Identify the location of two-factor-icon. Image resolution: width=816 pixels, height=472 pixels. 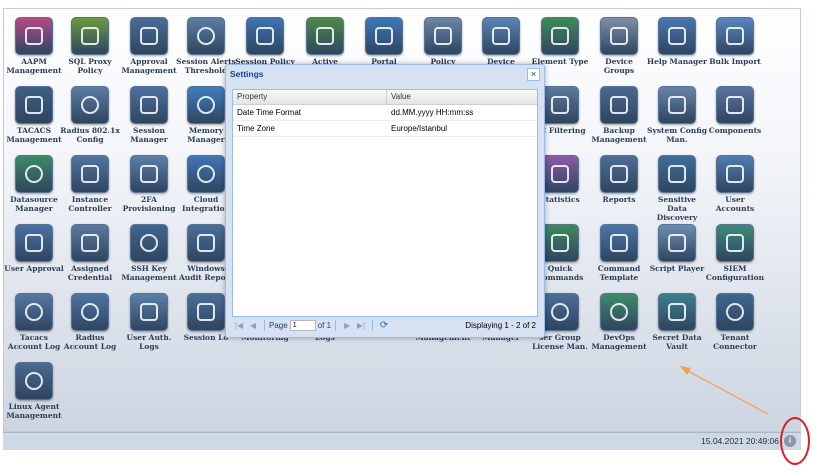
(149, 174).